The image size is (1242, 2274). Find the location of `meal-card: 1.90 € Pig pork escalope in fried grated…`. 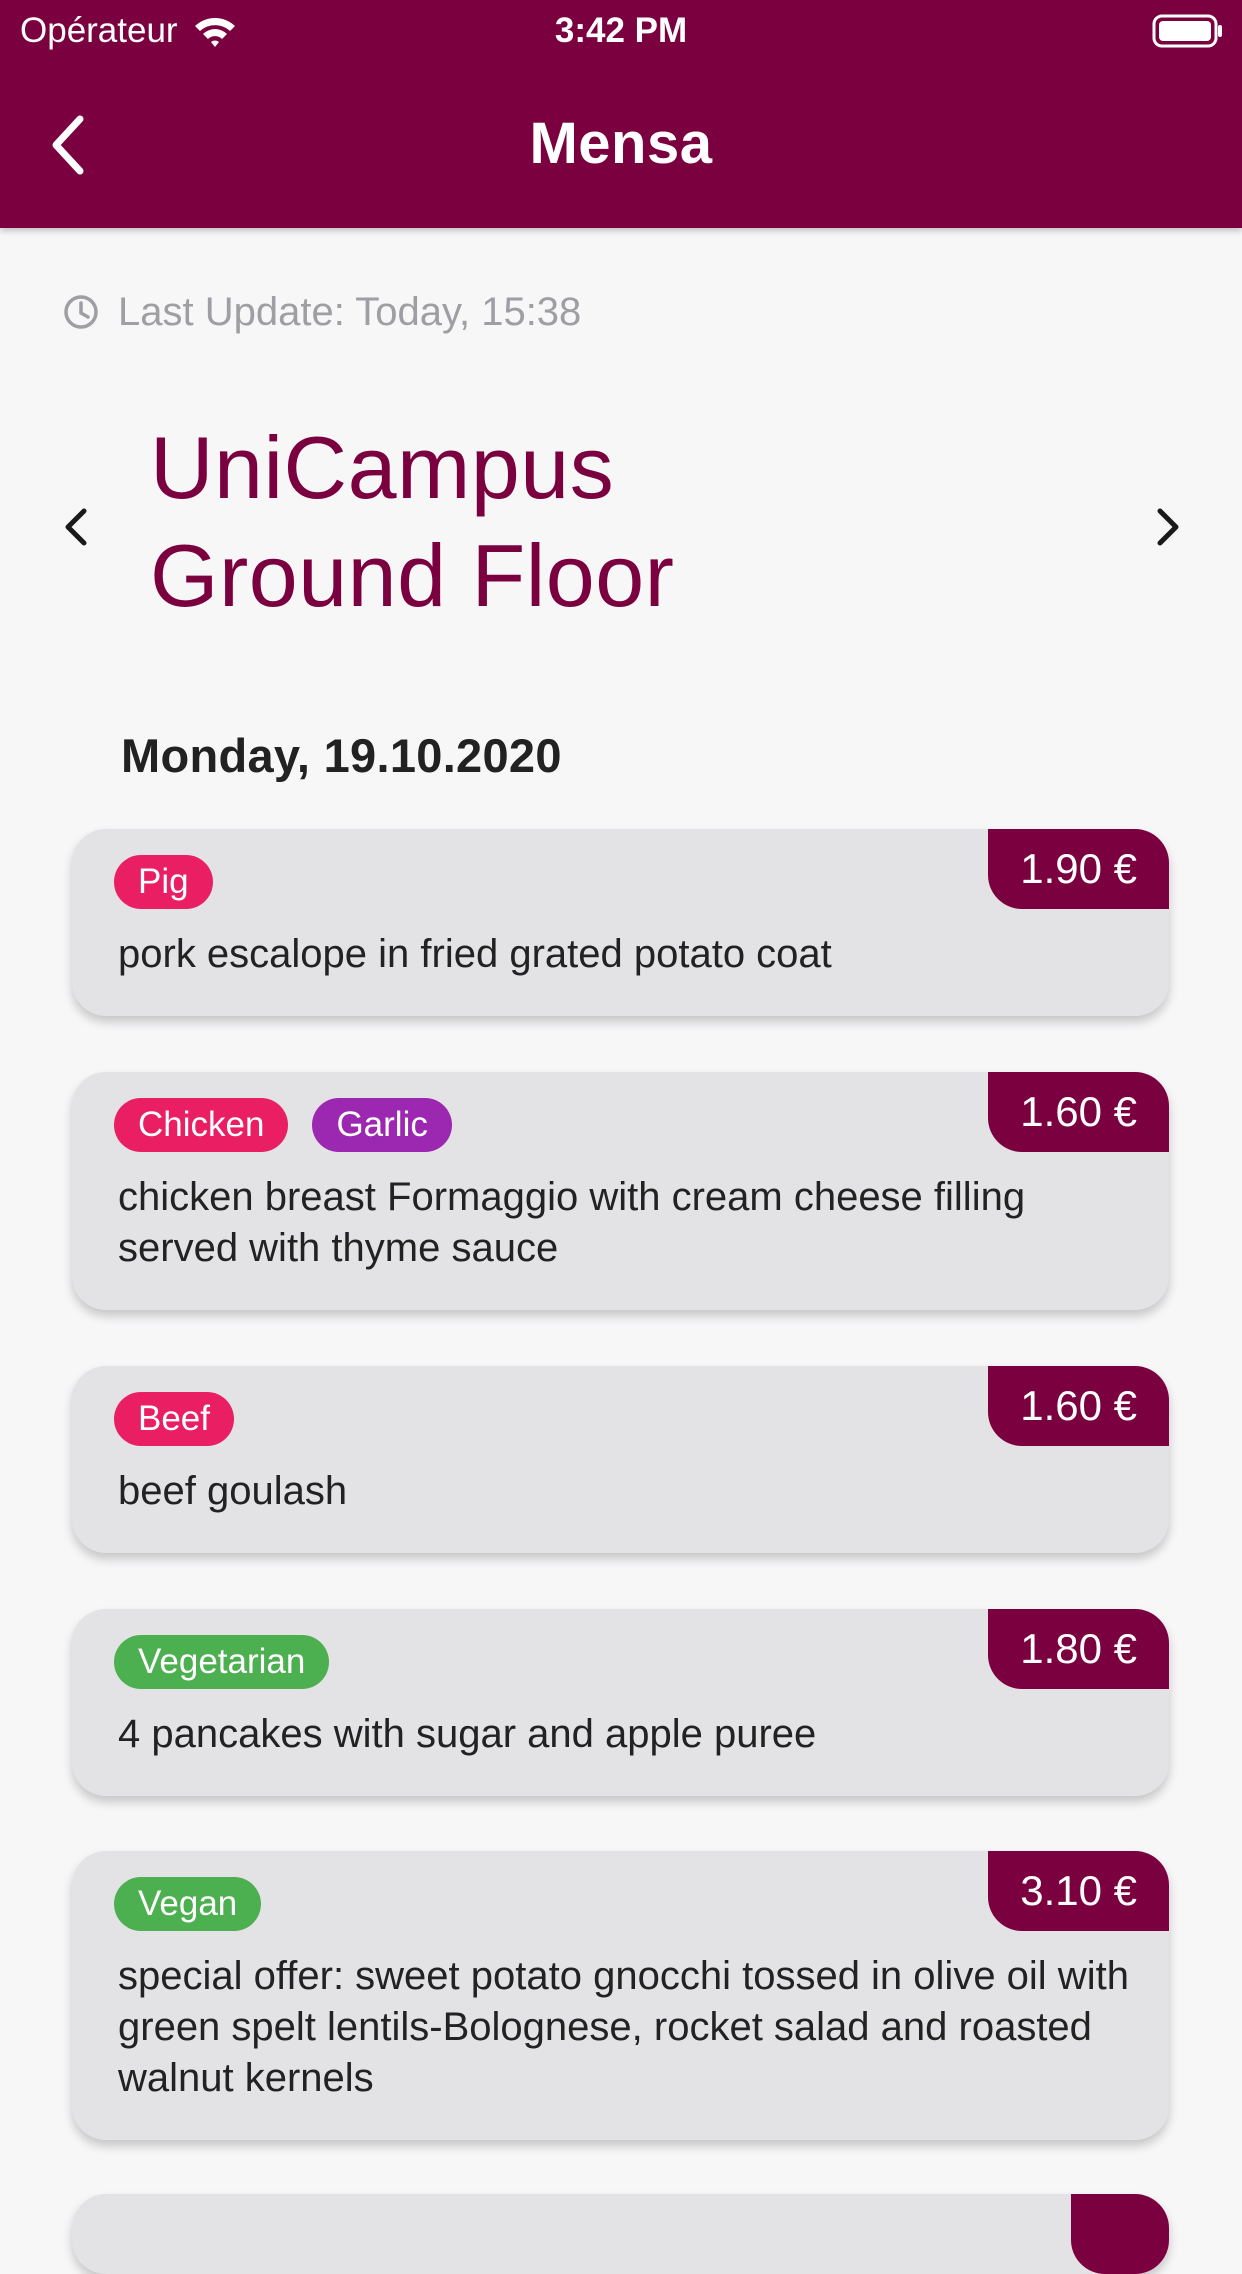

meal-card: 1.90 € Pig pork escalope in fried grated… is located at coordinates (620, 922).